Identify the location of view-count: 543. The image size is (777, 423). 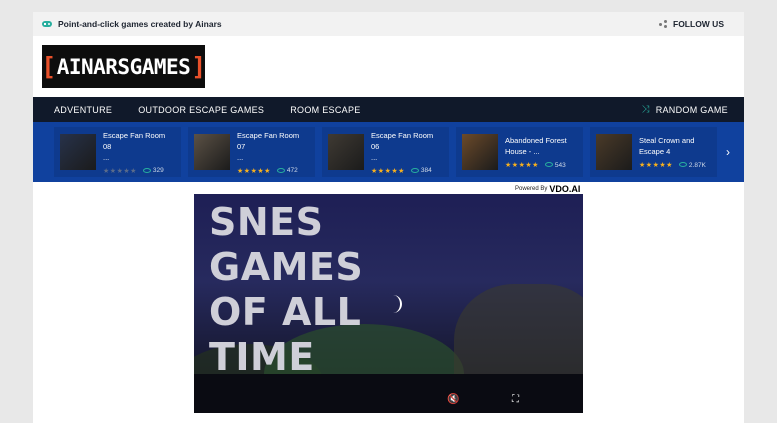
(555, 165).